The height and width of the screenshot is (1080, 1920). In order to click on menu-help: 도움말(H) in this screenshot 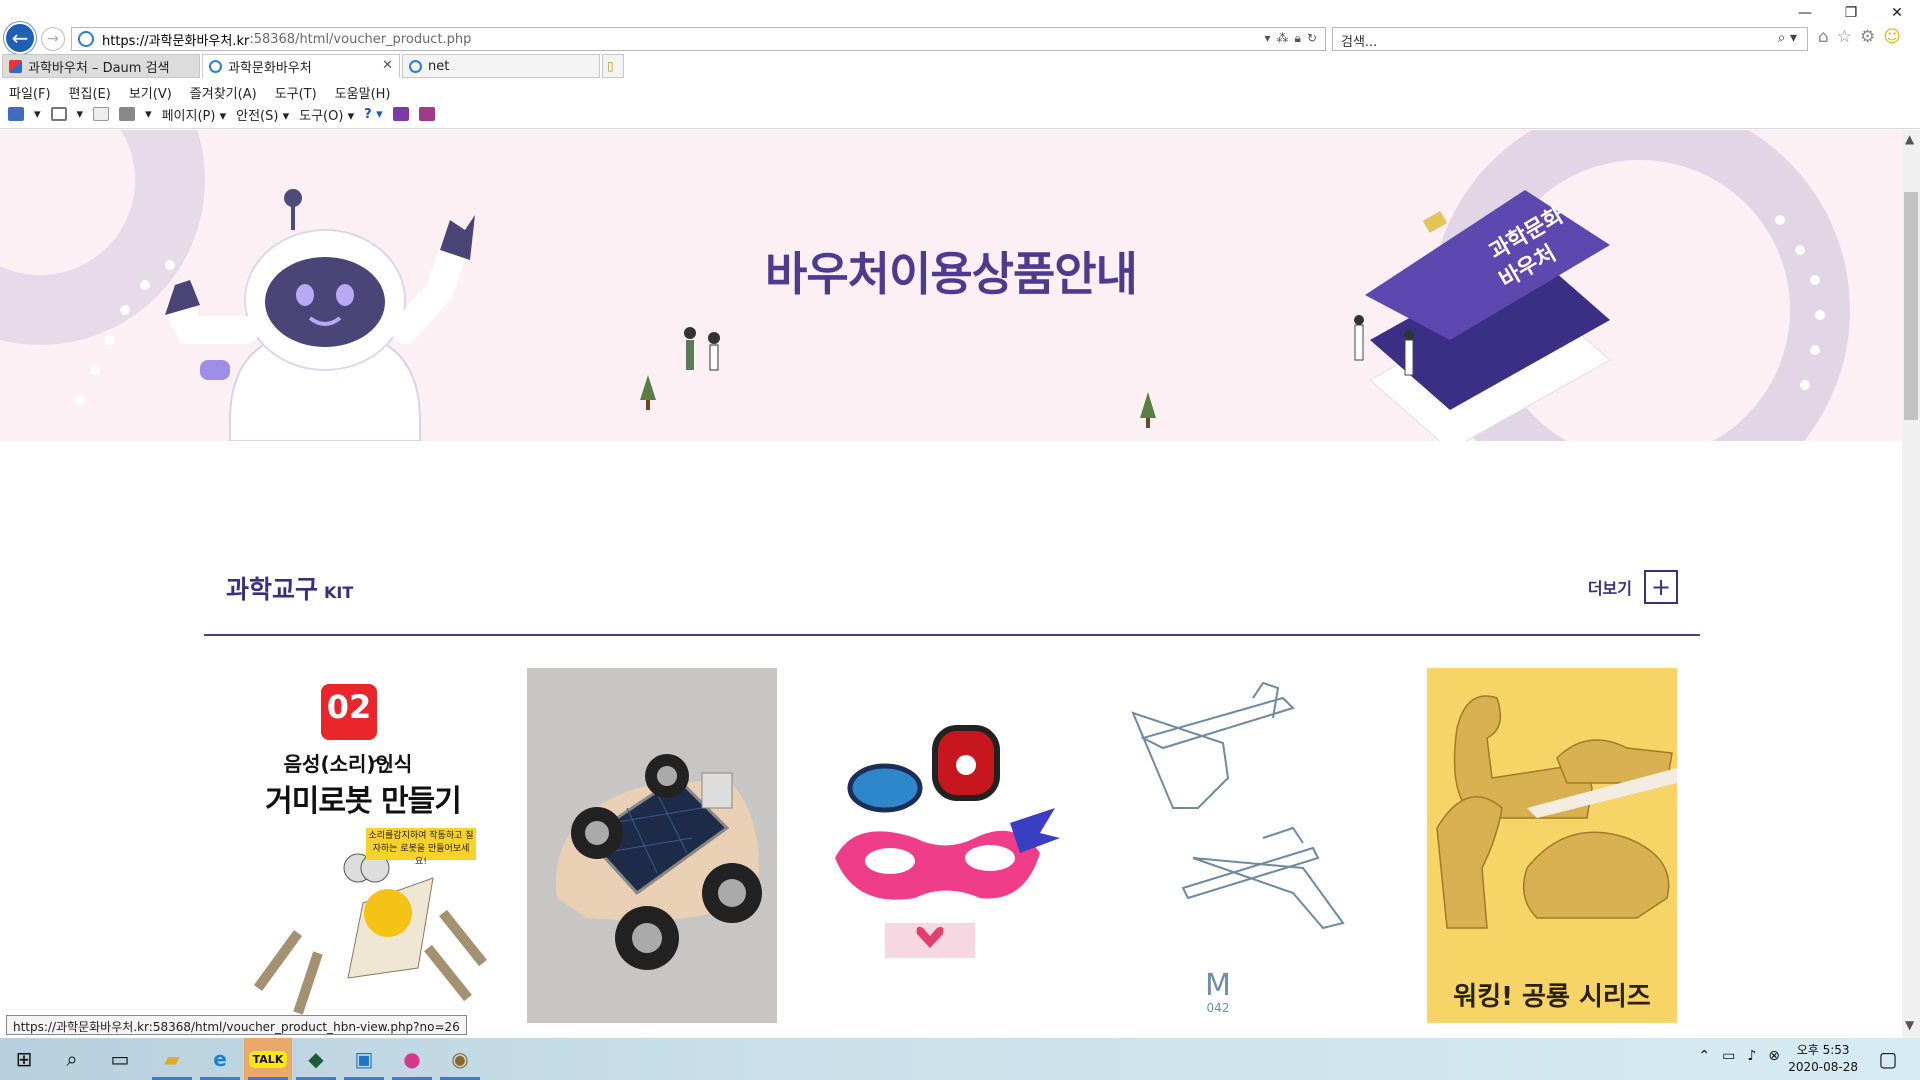, I will do `click(363, 91)`.